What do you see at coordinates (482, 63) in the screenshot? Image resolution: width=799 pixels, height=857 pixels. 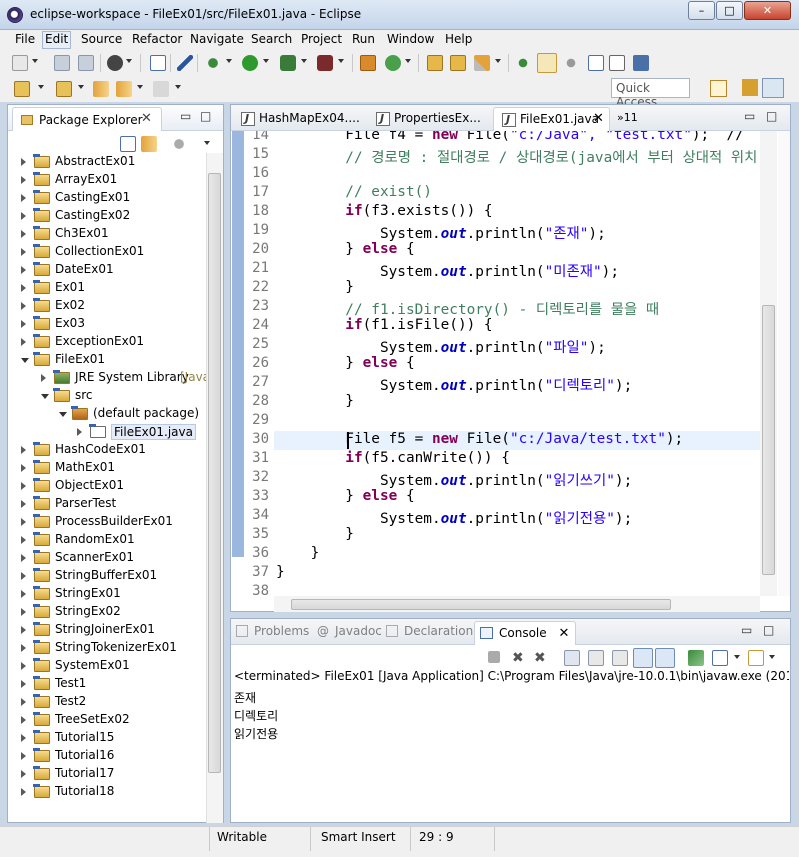 I see `search-icon` at bounding box center [482, 63].